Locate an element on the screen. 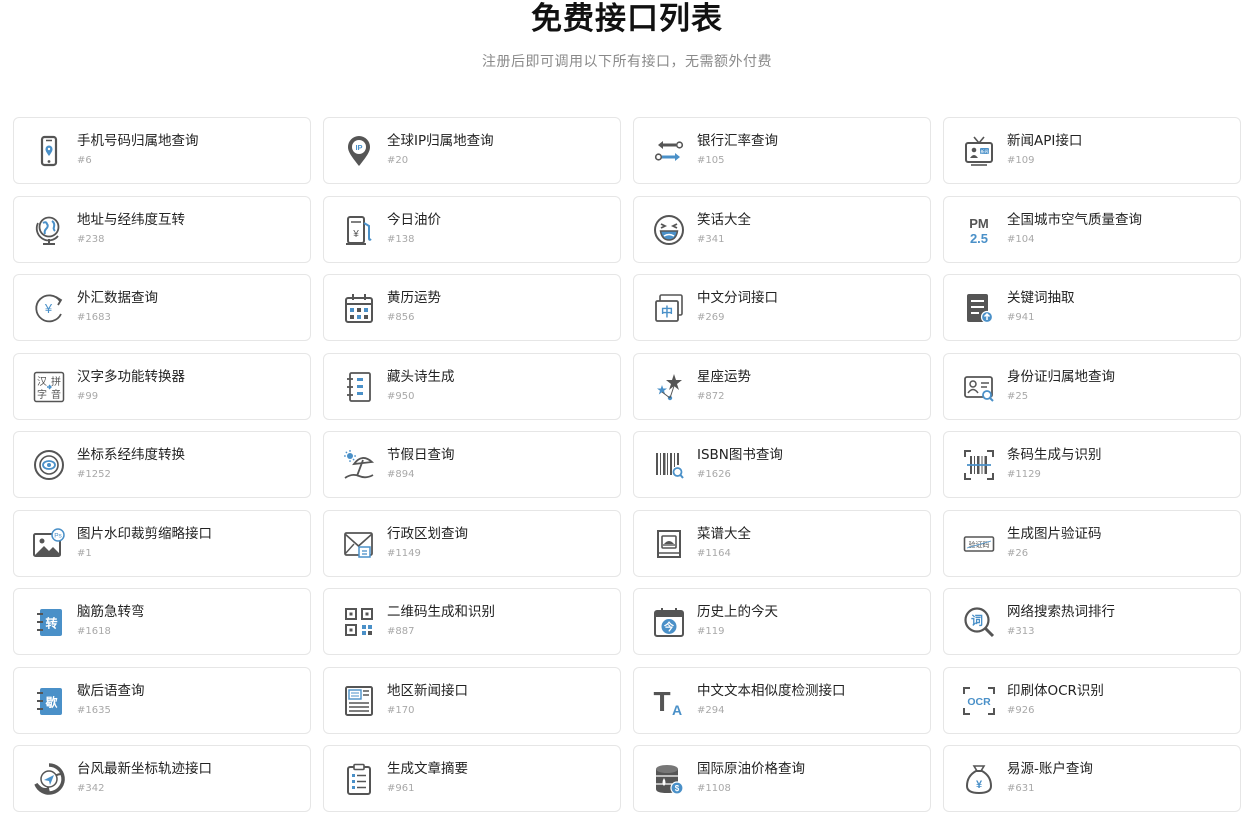  api-id: #119 is located at coordinates (711, 631).